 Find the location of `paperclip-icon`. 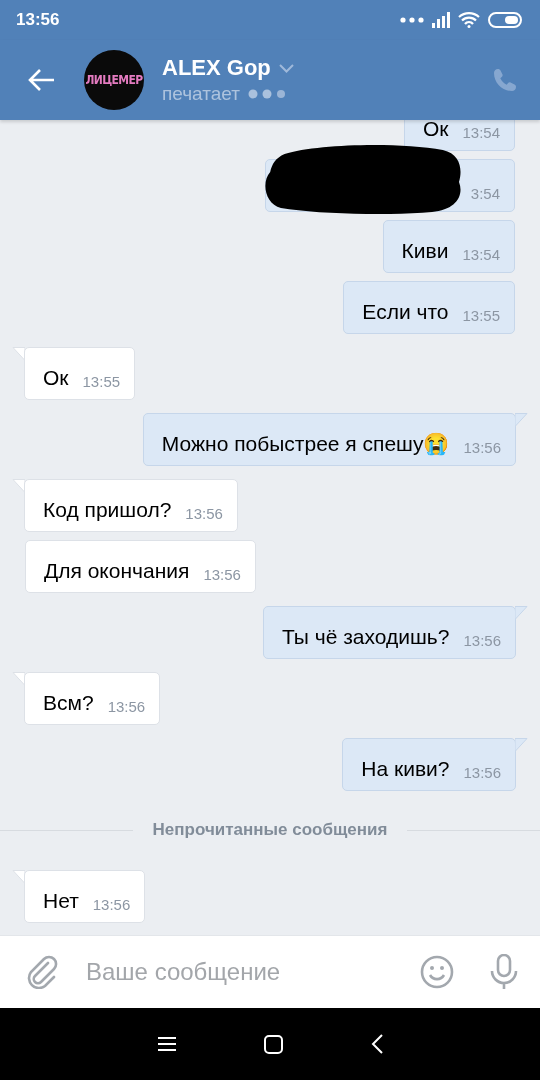

paperclip-icon is located at coordinates (42, 972).